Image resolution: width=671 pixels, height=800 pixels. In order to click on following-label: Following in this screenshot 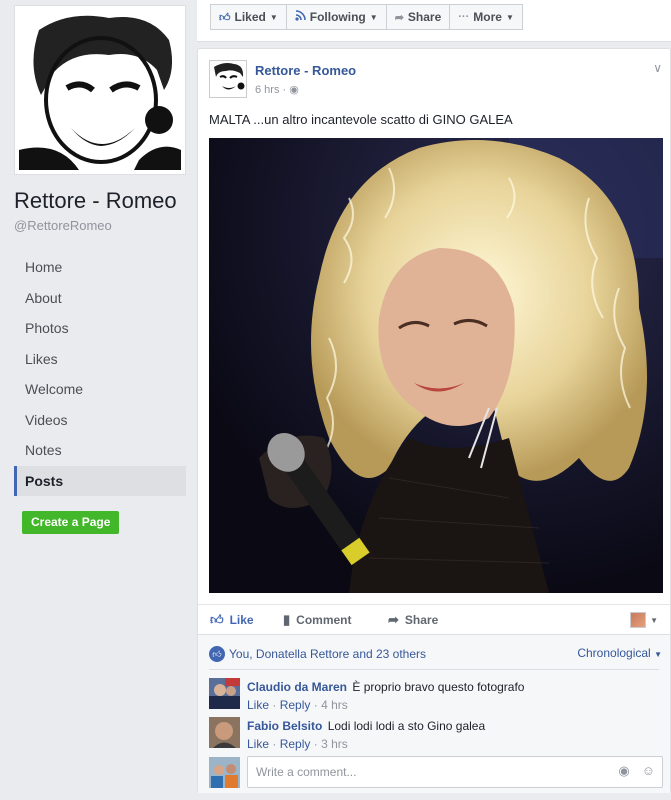, I will do `click(337, 17)`.